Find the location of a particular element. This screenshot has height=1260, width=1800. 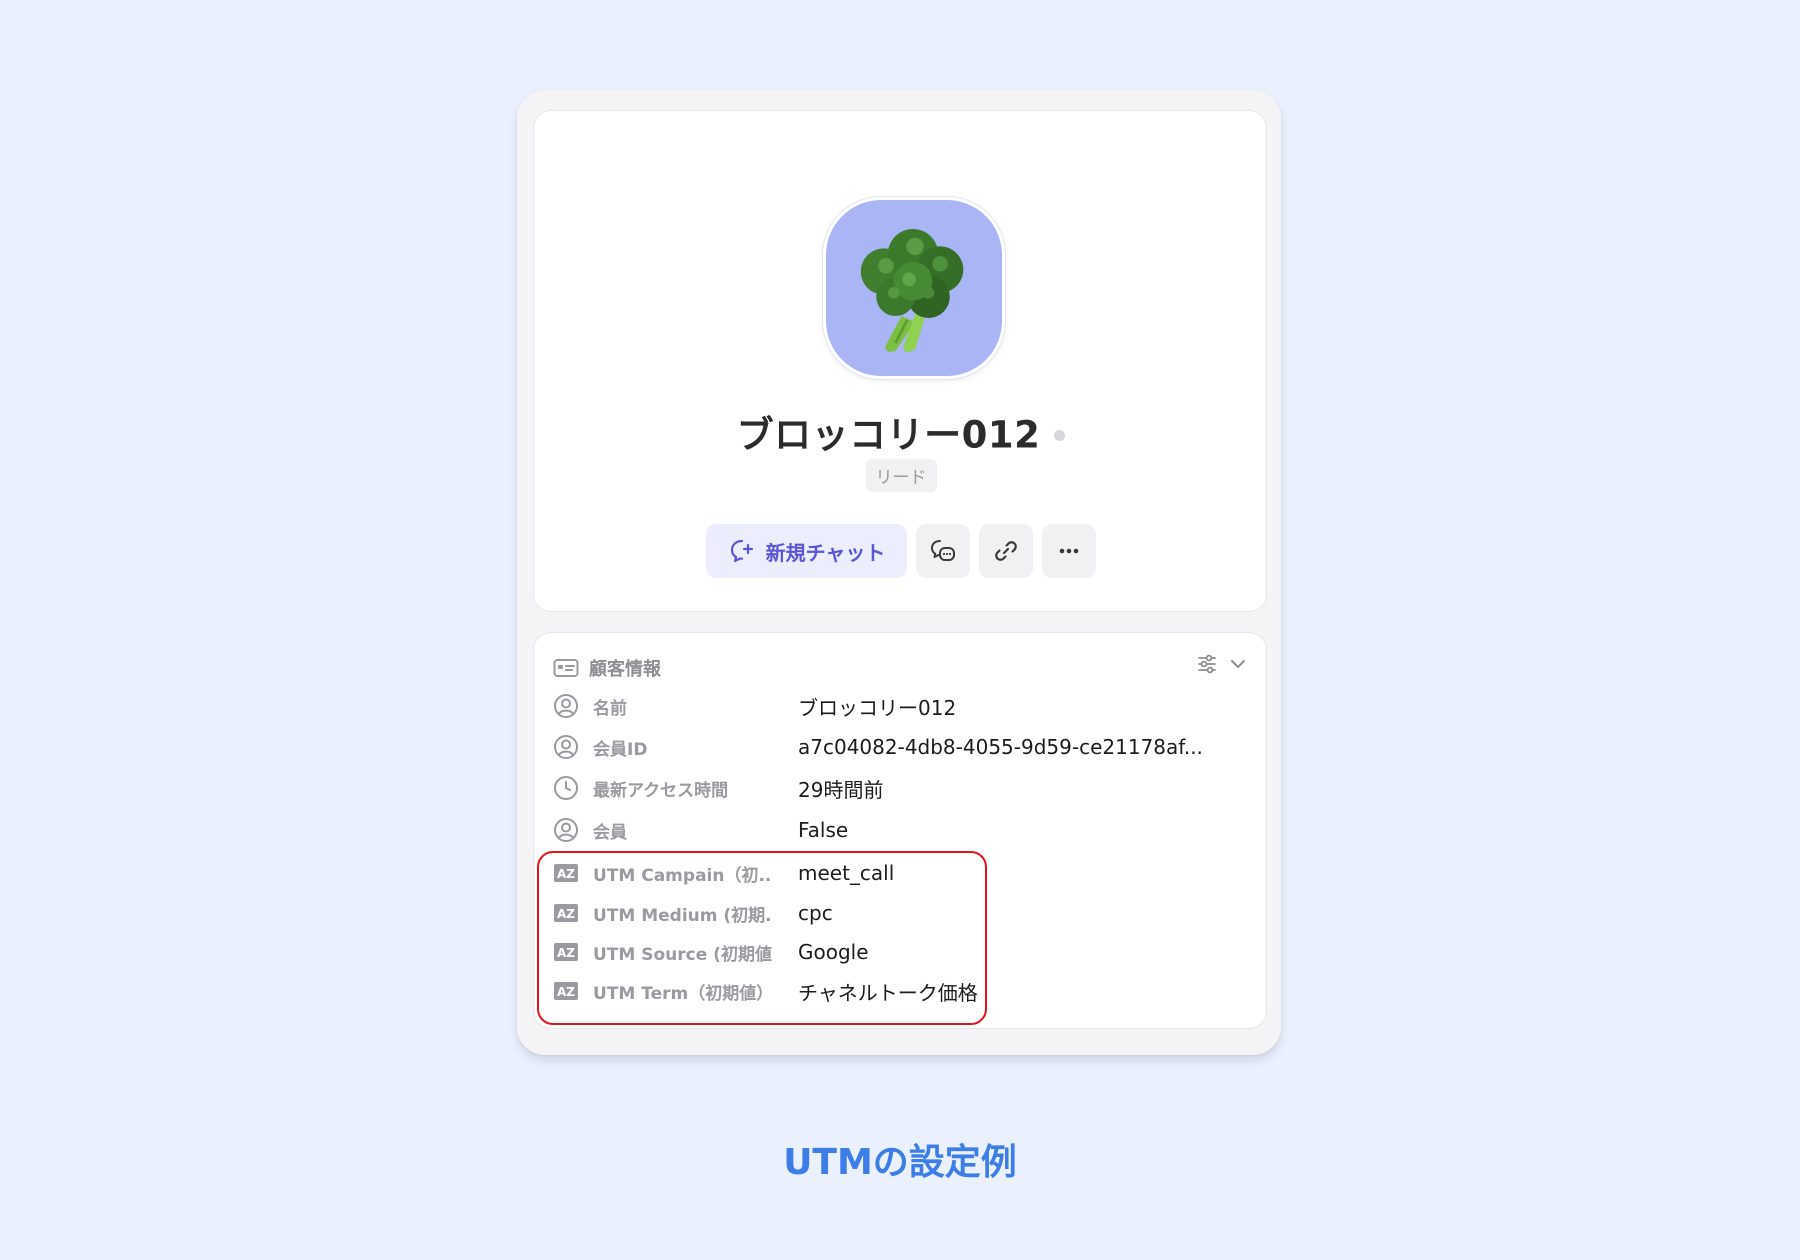

copy-link-button is located at coordinates (1006, 551).